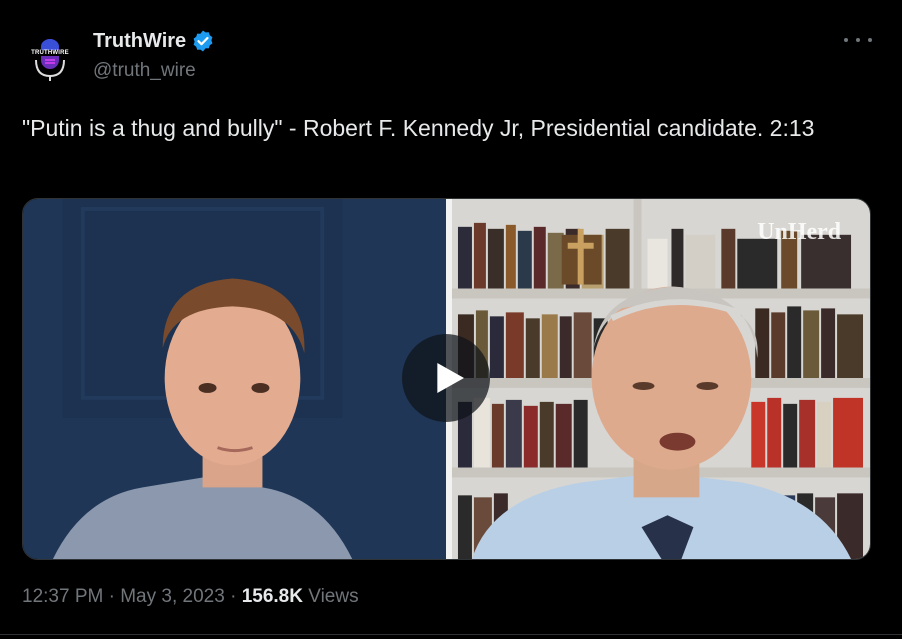 This screenshot has width=902, height=639. Describe the element at coordinates (62, 597) in the screenshot. I see `tweet-time: 12:37 PM` at that location.